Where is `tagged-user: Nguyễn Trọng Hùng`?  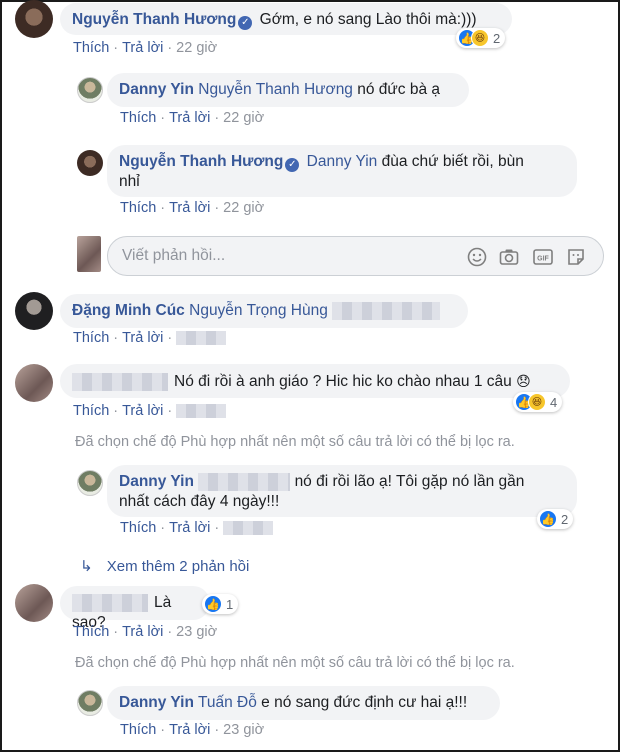 tagged-user: Nguyễn Trọng Hùng is located at coordinates (258, 310).